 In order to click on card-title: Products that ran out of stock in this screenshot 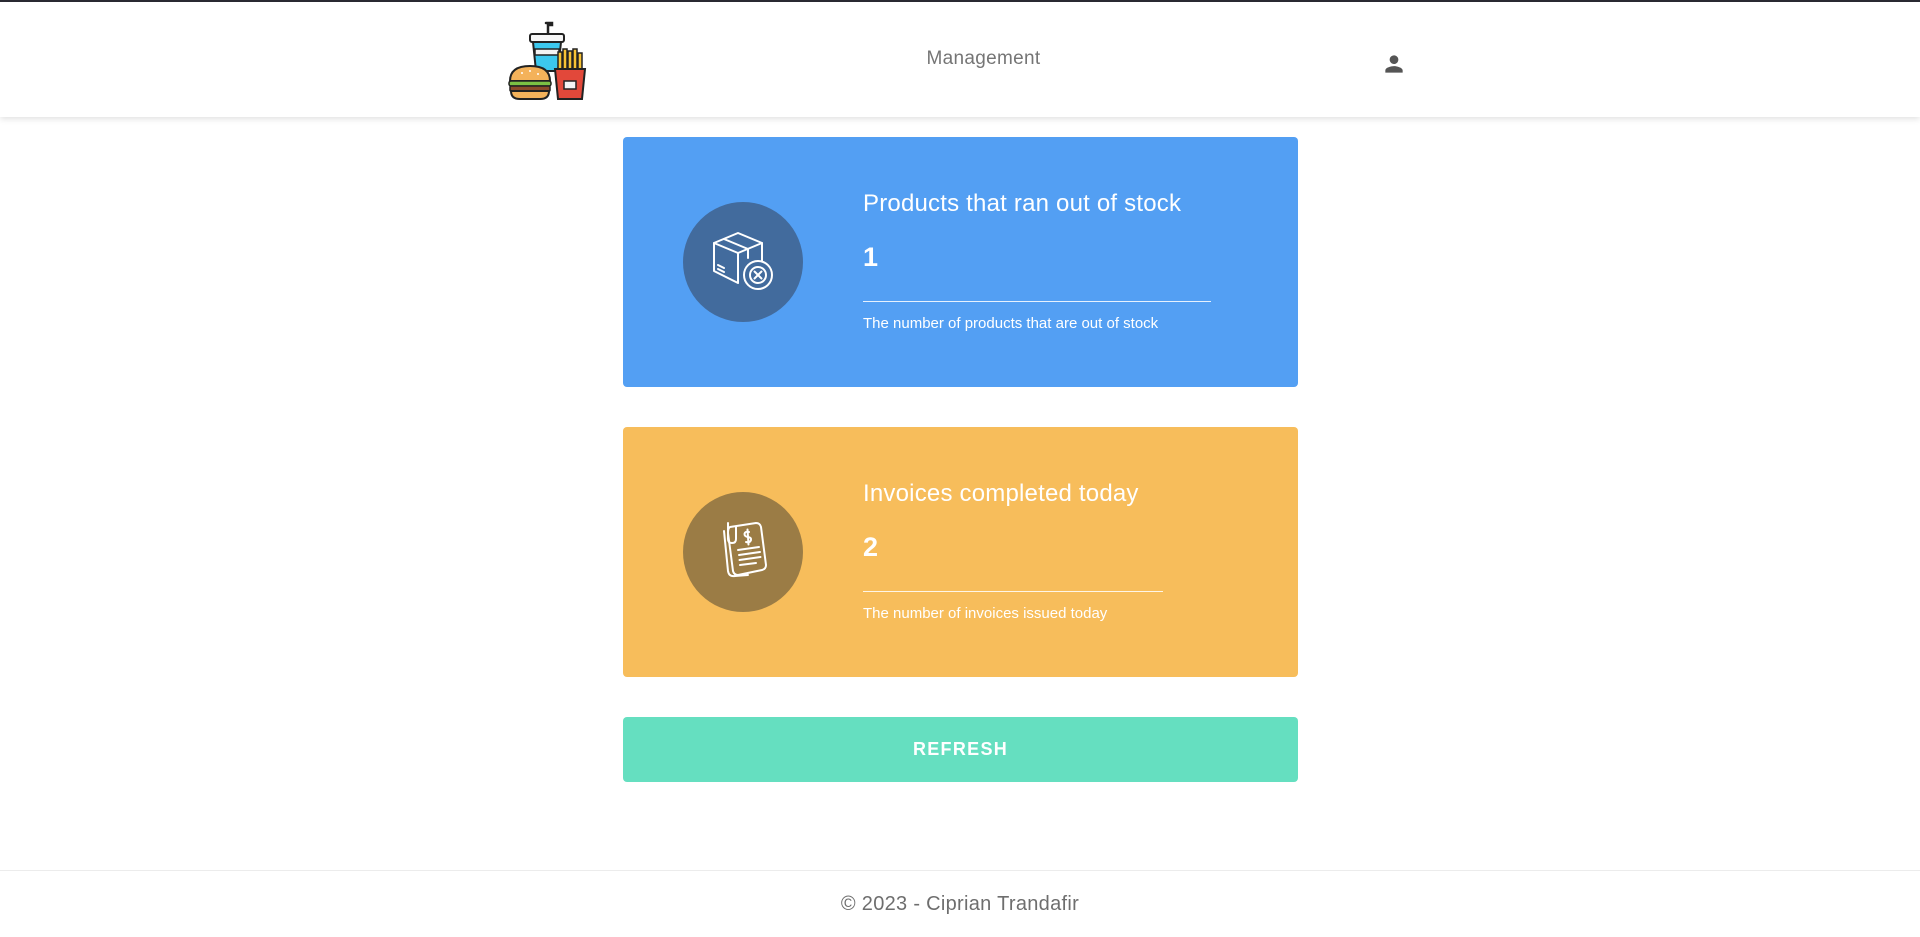, I will do `click(1022, 203)`.